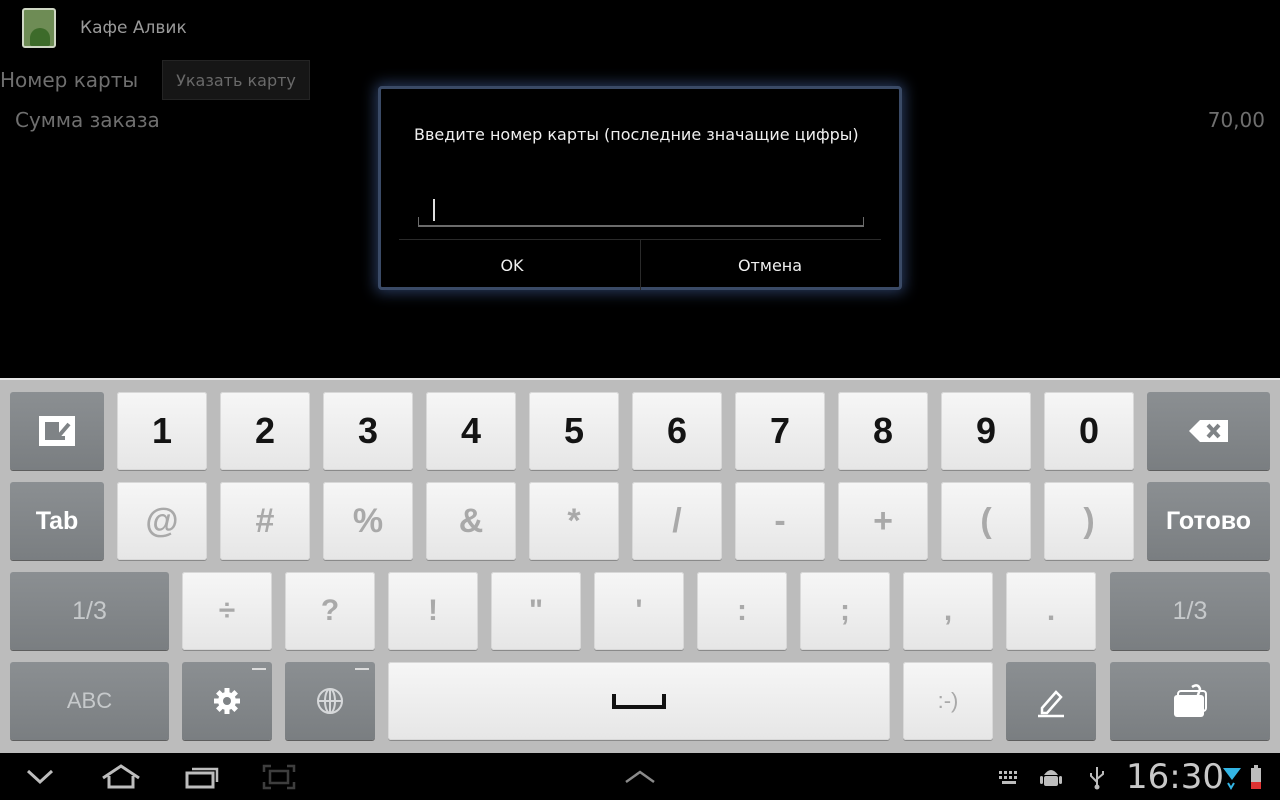  Describe the element at coordinates (87, 120) in the screenshot. I see `order-sum-label: Сумма заказа` at that location.